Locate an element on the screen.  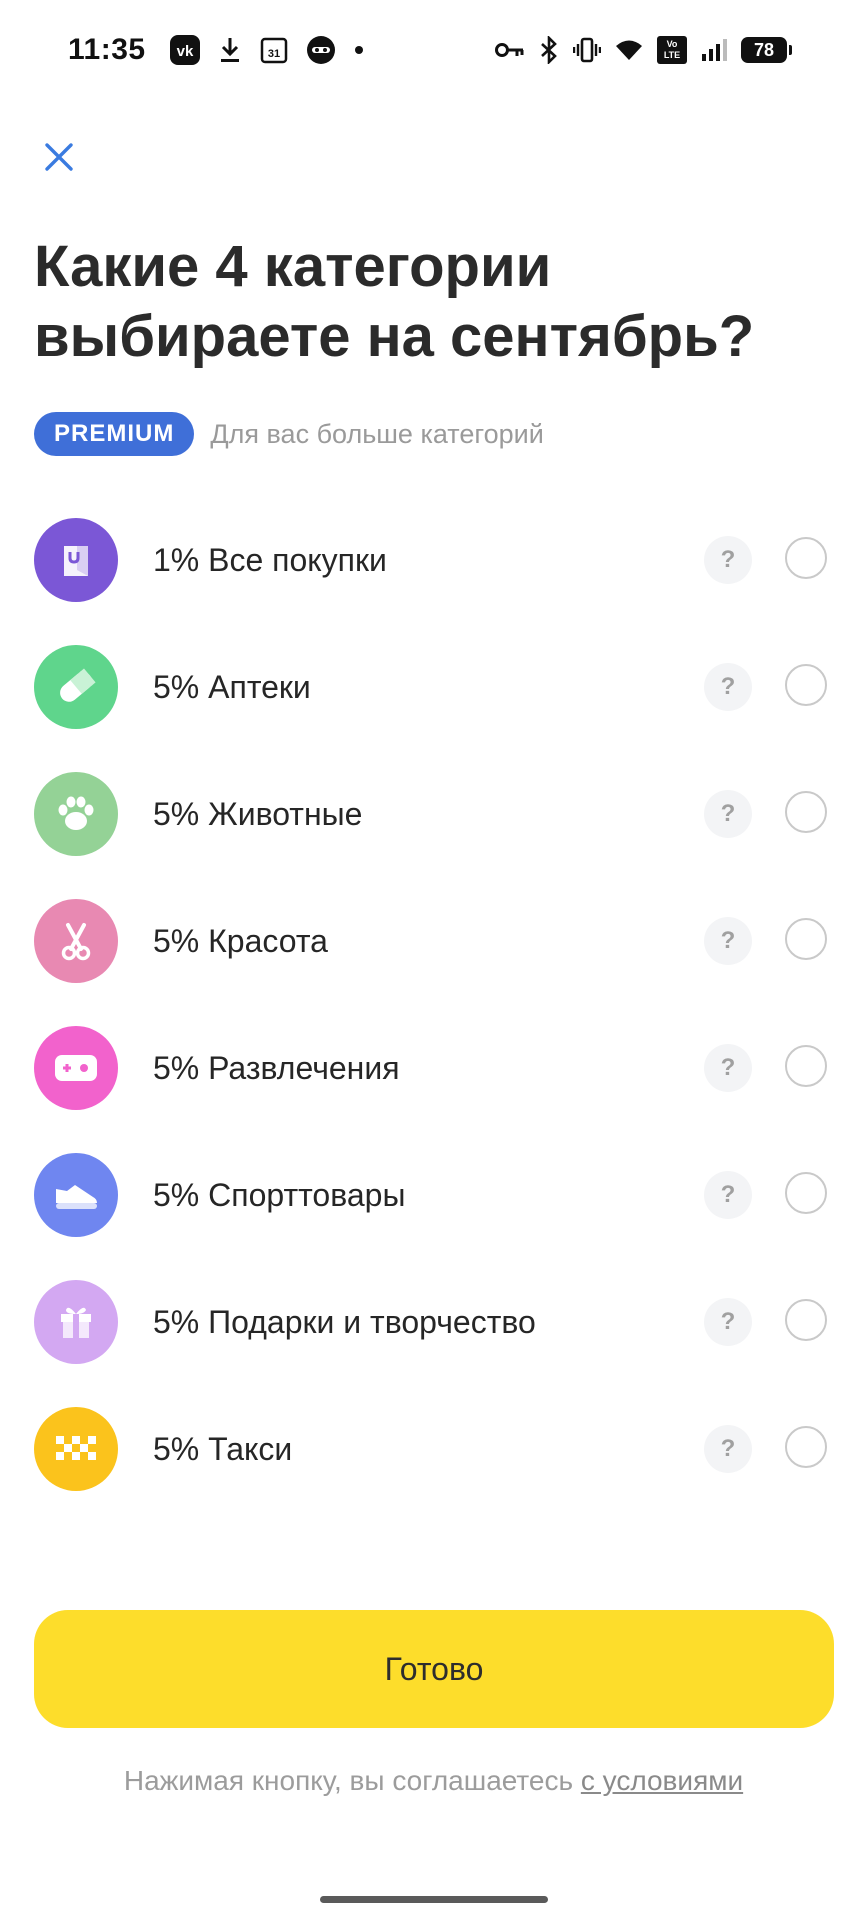
volte-icon: Vo LTE is located at coordinates (672, 50).